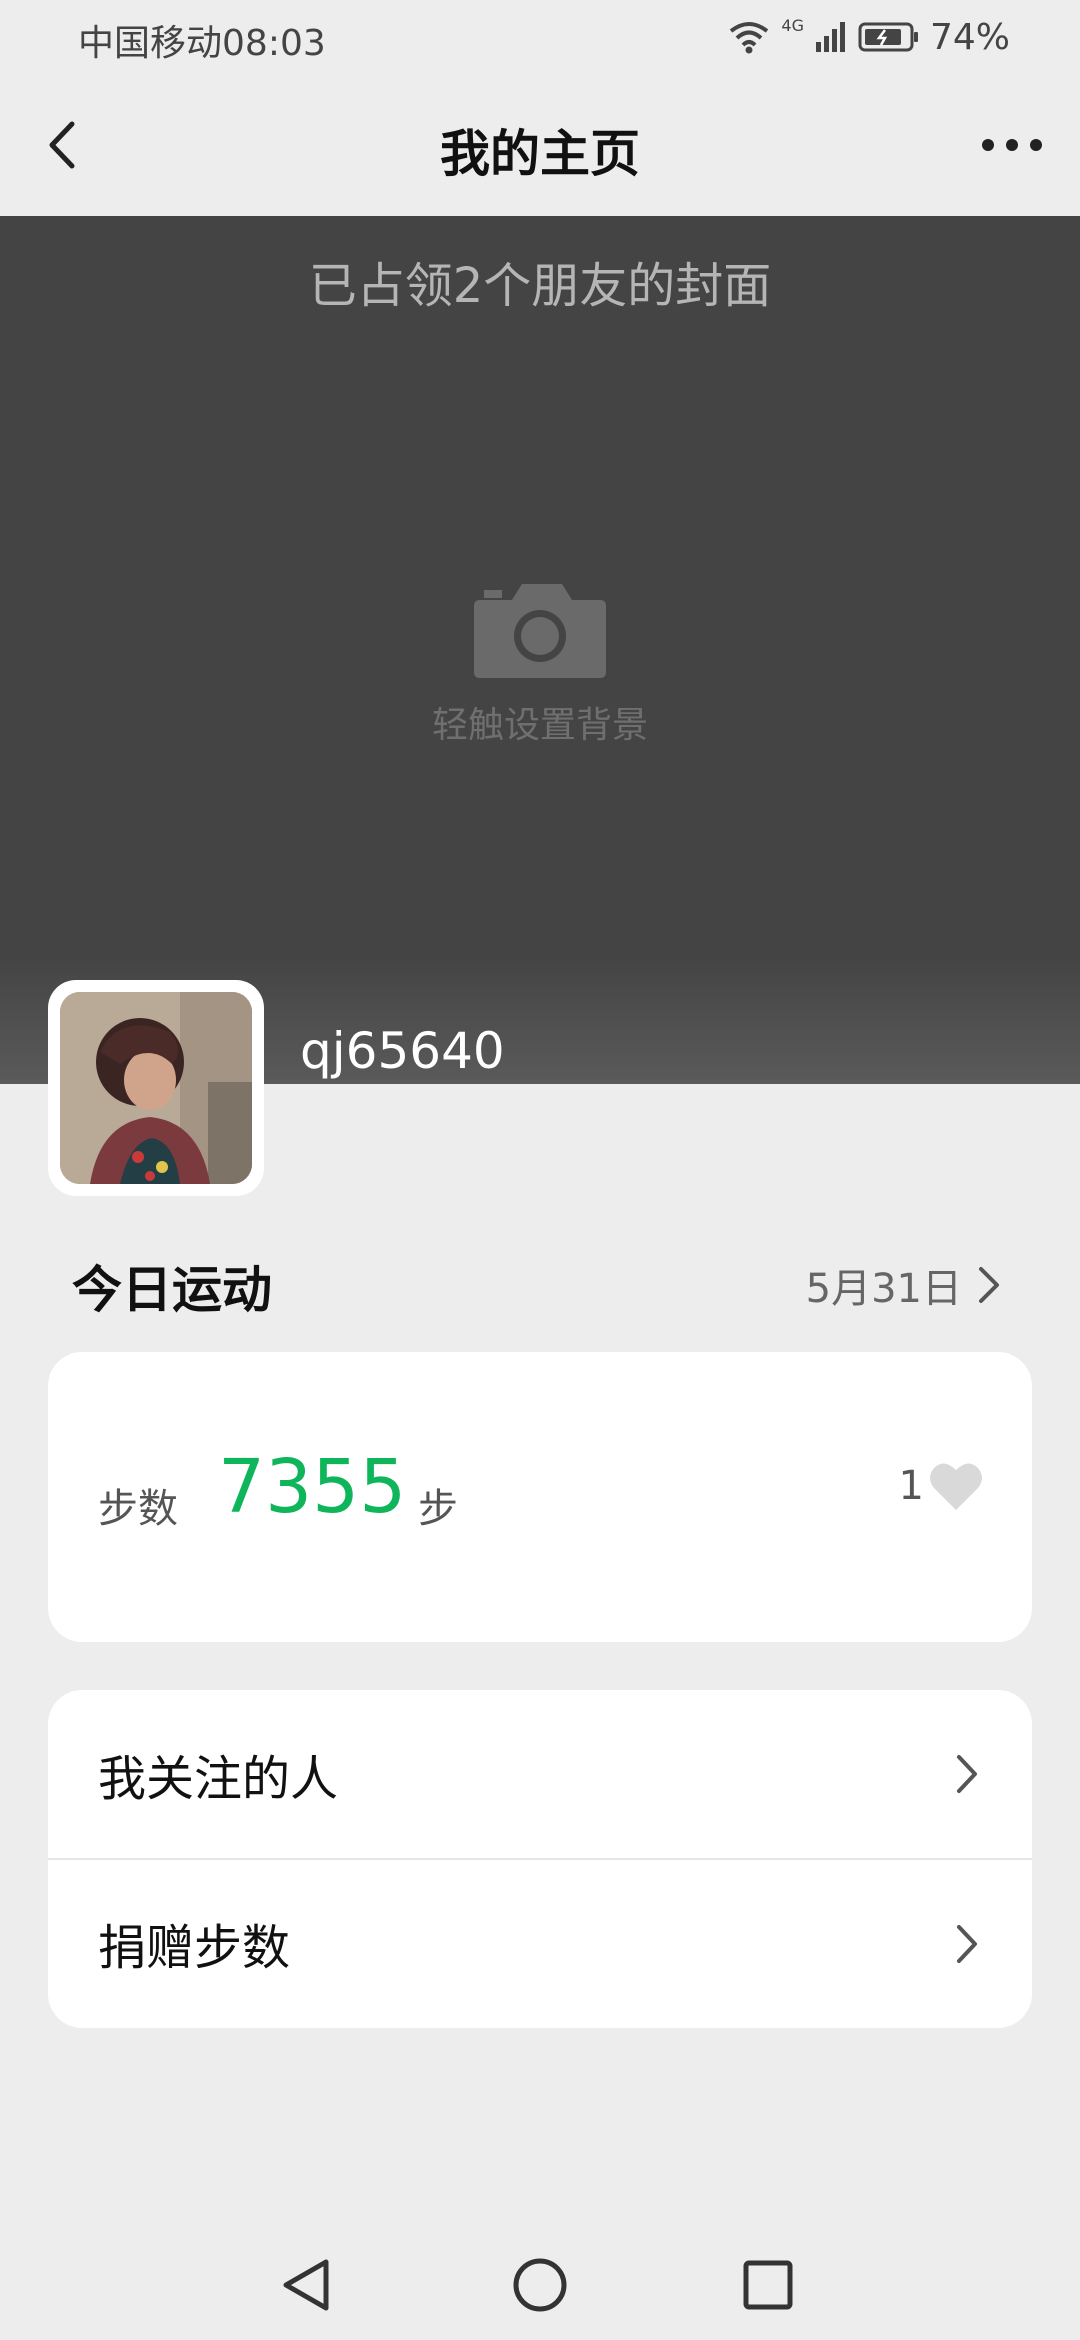 The image size is (1080, 2340). Describe the element at coordinates (956, 1486) in the screenshot. I see `heart-icon` at that location.